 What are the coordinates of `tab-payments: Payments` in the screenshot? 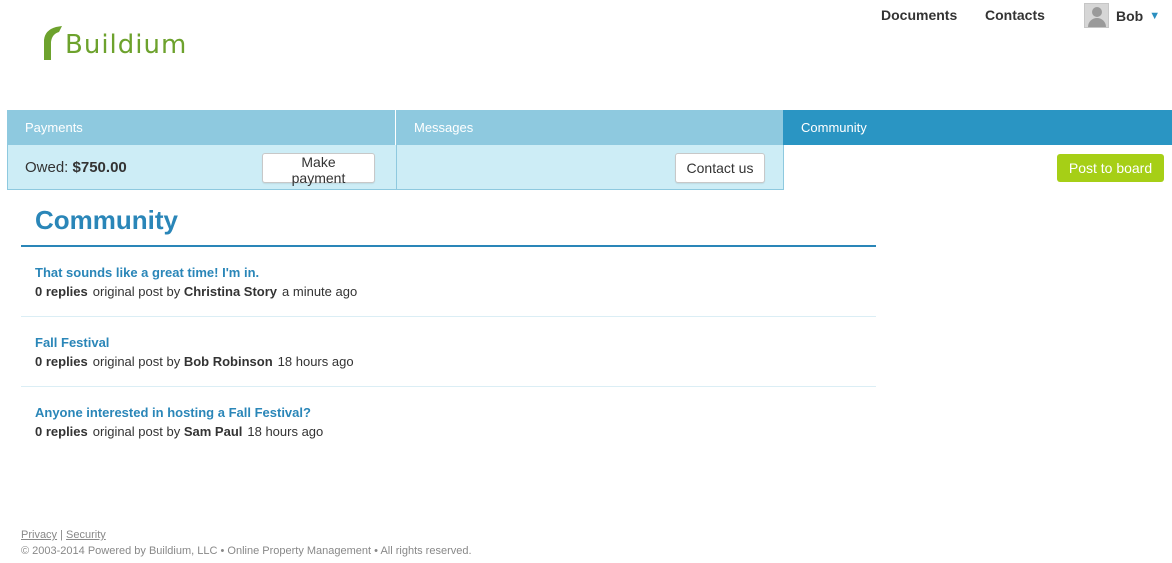 It's located at (201, 127).